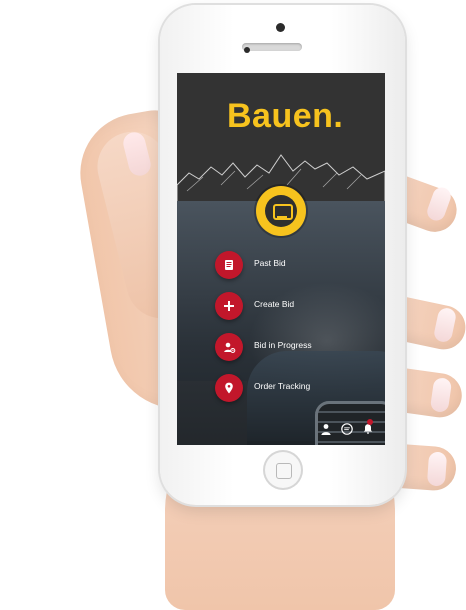  Describe the element at coordinates (300, 351) in the screenshot. I see `menu-item-bid-in-progress: Bid in Progress` at that location.